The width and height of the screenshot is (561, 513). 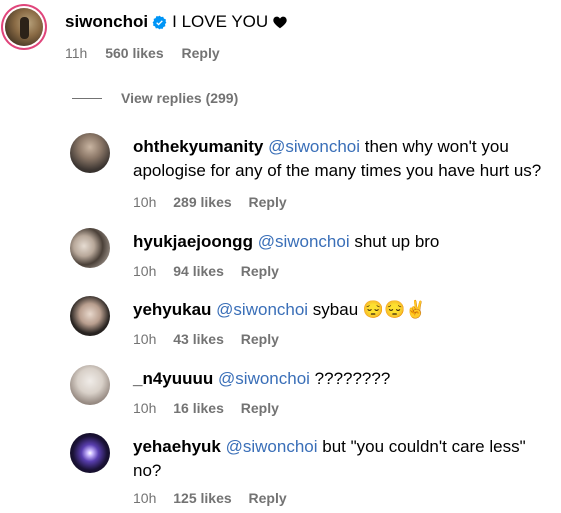 I want to click on username: _n4yuuuu, so click(x=173, y=378).